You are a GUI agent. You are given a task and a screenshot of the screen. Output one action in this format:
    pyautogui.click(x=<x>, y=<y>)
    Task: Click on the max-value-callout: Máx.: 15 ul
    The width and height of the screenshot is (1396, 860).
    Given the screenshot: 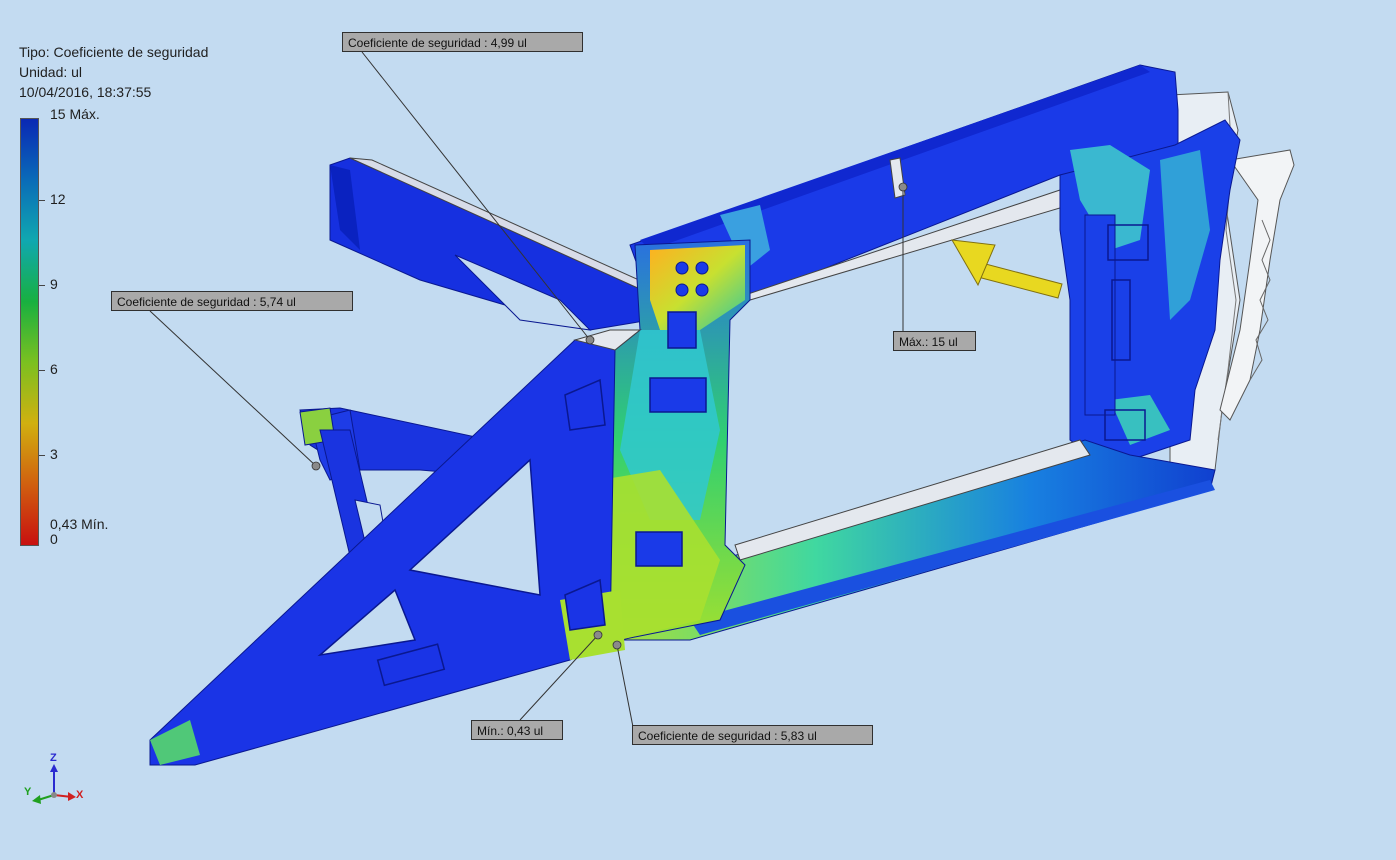 What is the action you would take?
    pyautogui.click(x=934, y=341)
    